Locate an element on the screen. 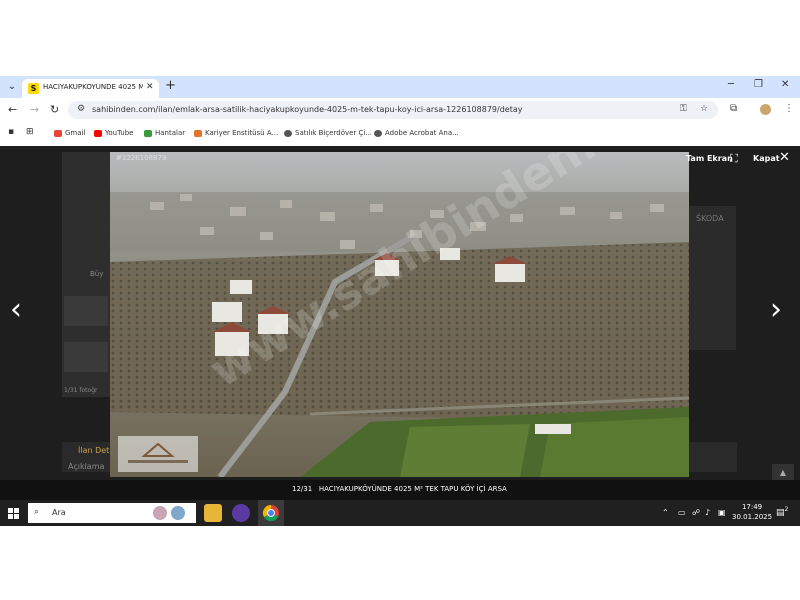 The width and height of the screenshot is (800, 600). taskbar-search-placeholder: Ara is located at coordinates (59, 512).